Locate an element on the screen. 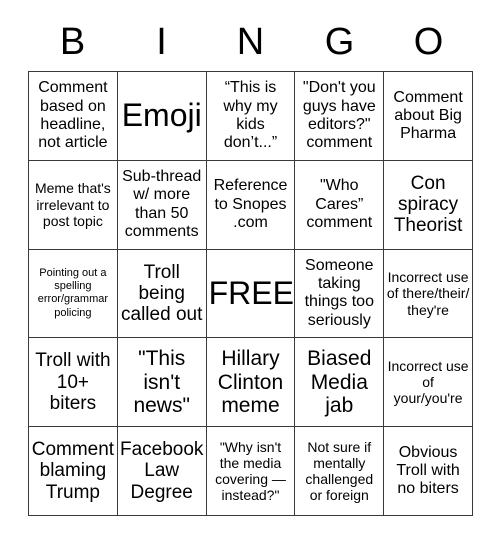 This screenshot has width=500, height=544. bingo-cell-label: Meme that's irrelevant to post topic is located at coordinates (72, 204).